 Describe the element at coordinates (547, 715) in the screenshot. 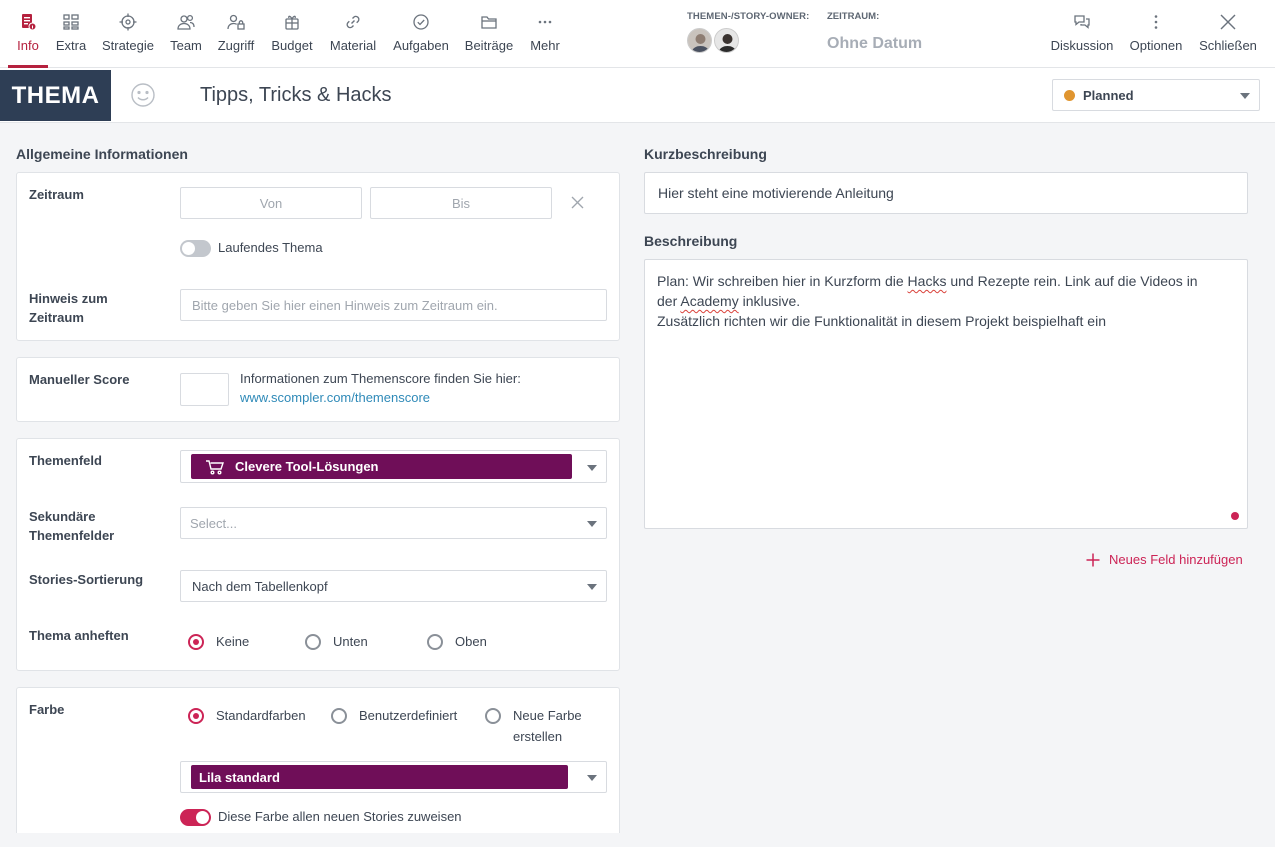

I see `radio-label-neue-farbe: Neue Farbe` at that location.